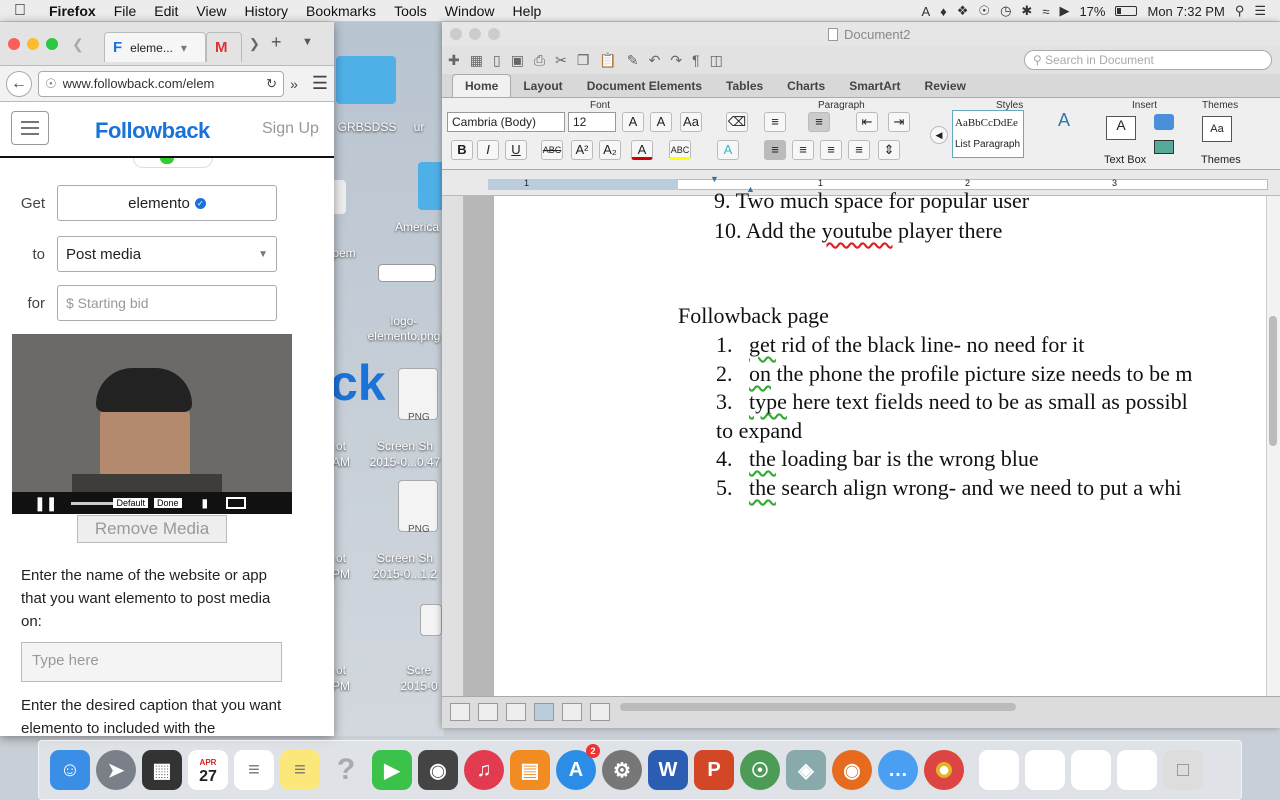 The image size is (1280, 800). I want to click on font-size-select: 12, so click(592, 122).